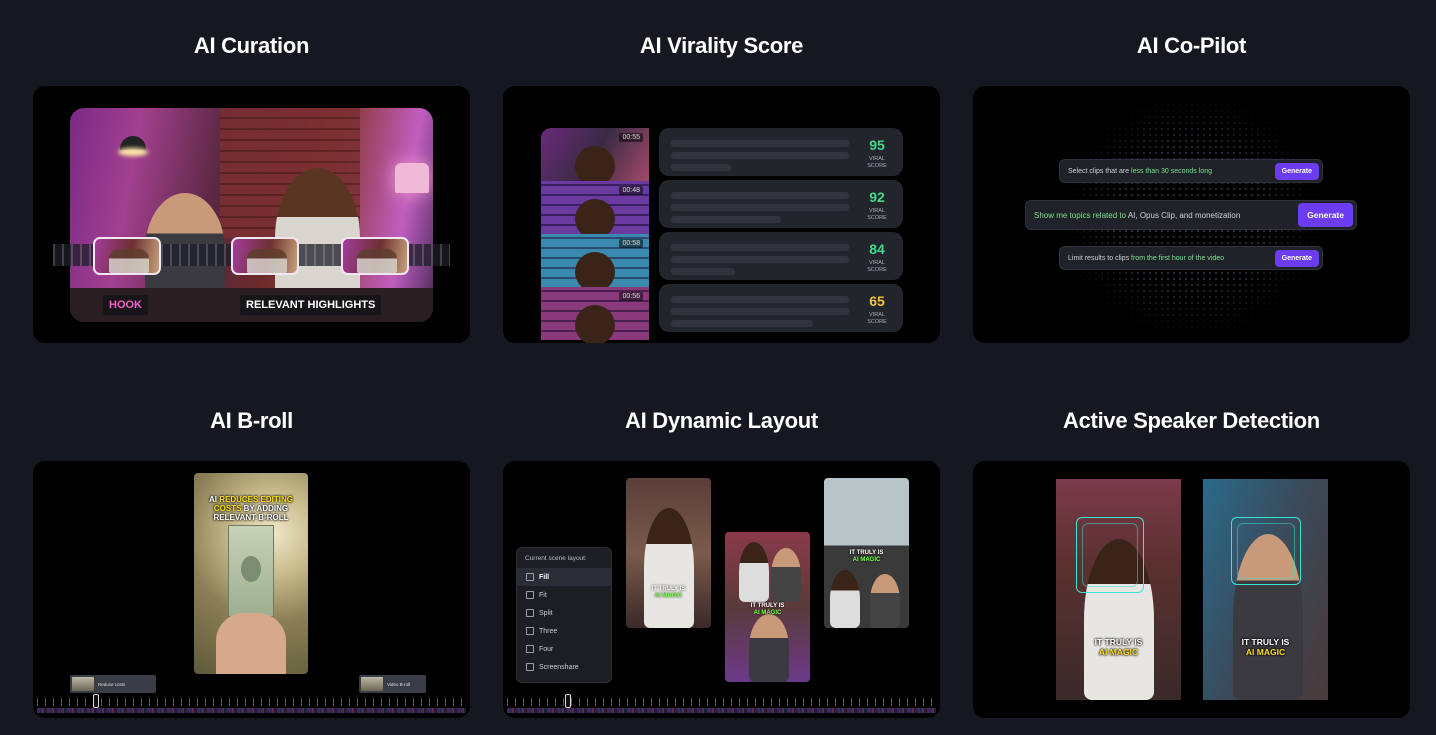  I want to click on clip-timestamp: 00:48, so click(631, 190).